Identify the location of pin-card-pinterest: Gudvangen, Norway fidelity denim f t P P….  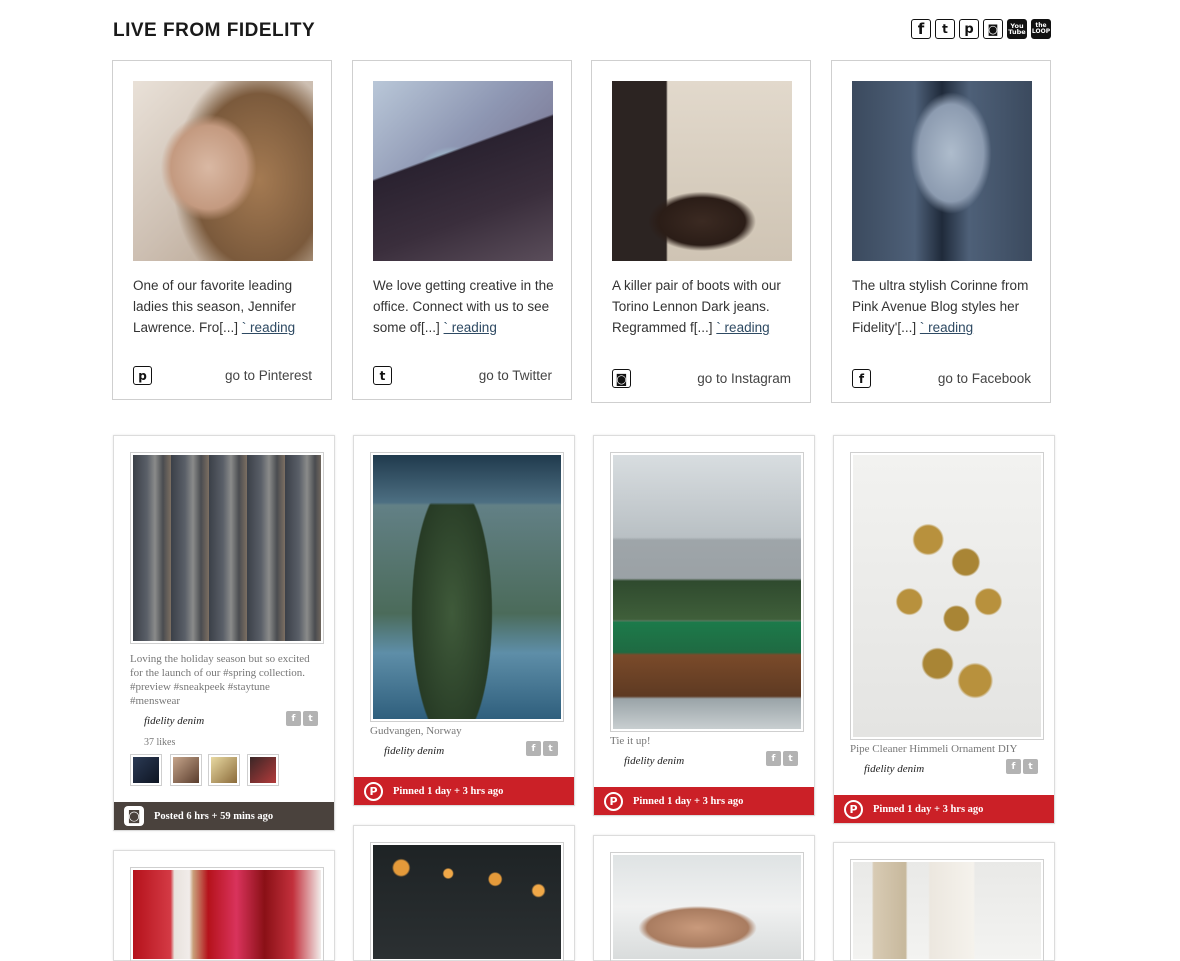
(464, 620).